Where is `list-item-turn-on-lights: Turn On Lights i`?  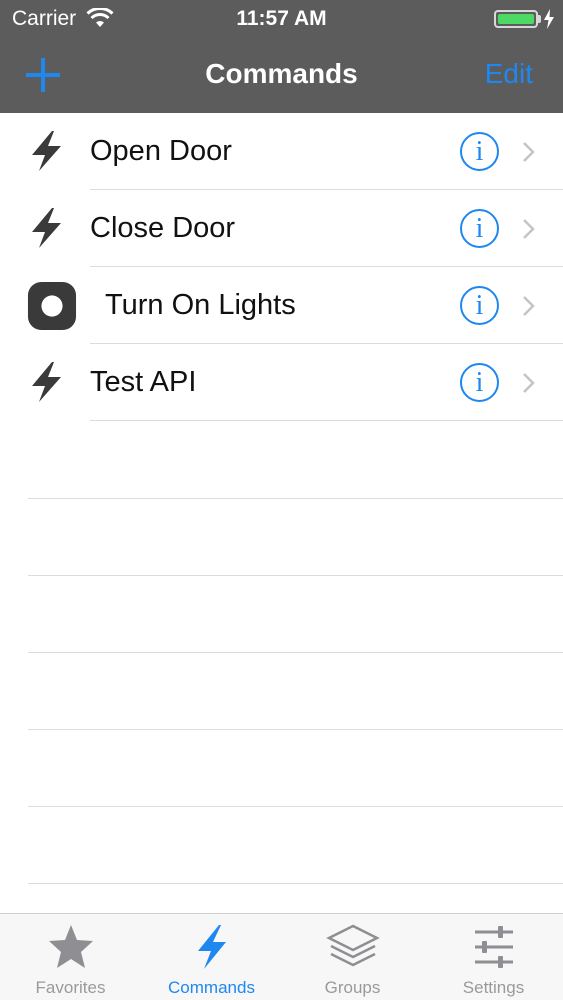 list-item-turn-on-lights: Turn On Lights i is located at coordinates (281, 305).